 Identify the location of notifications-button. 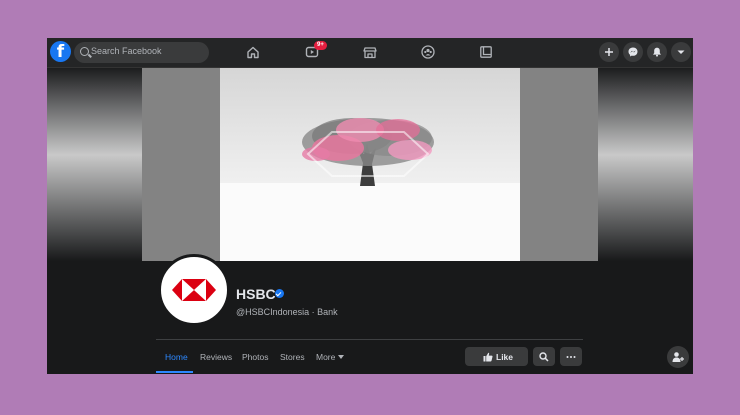
(657, 52).